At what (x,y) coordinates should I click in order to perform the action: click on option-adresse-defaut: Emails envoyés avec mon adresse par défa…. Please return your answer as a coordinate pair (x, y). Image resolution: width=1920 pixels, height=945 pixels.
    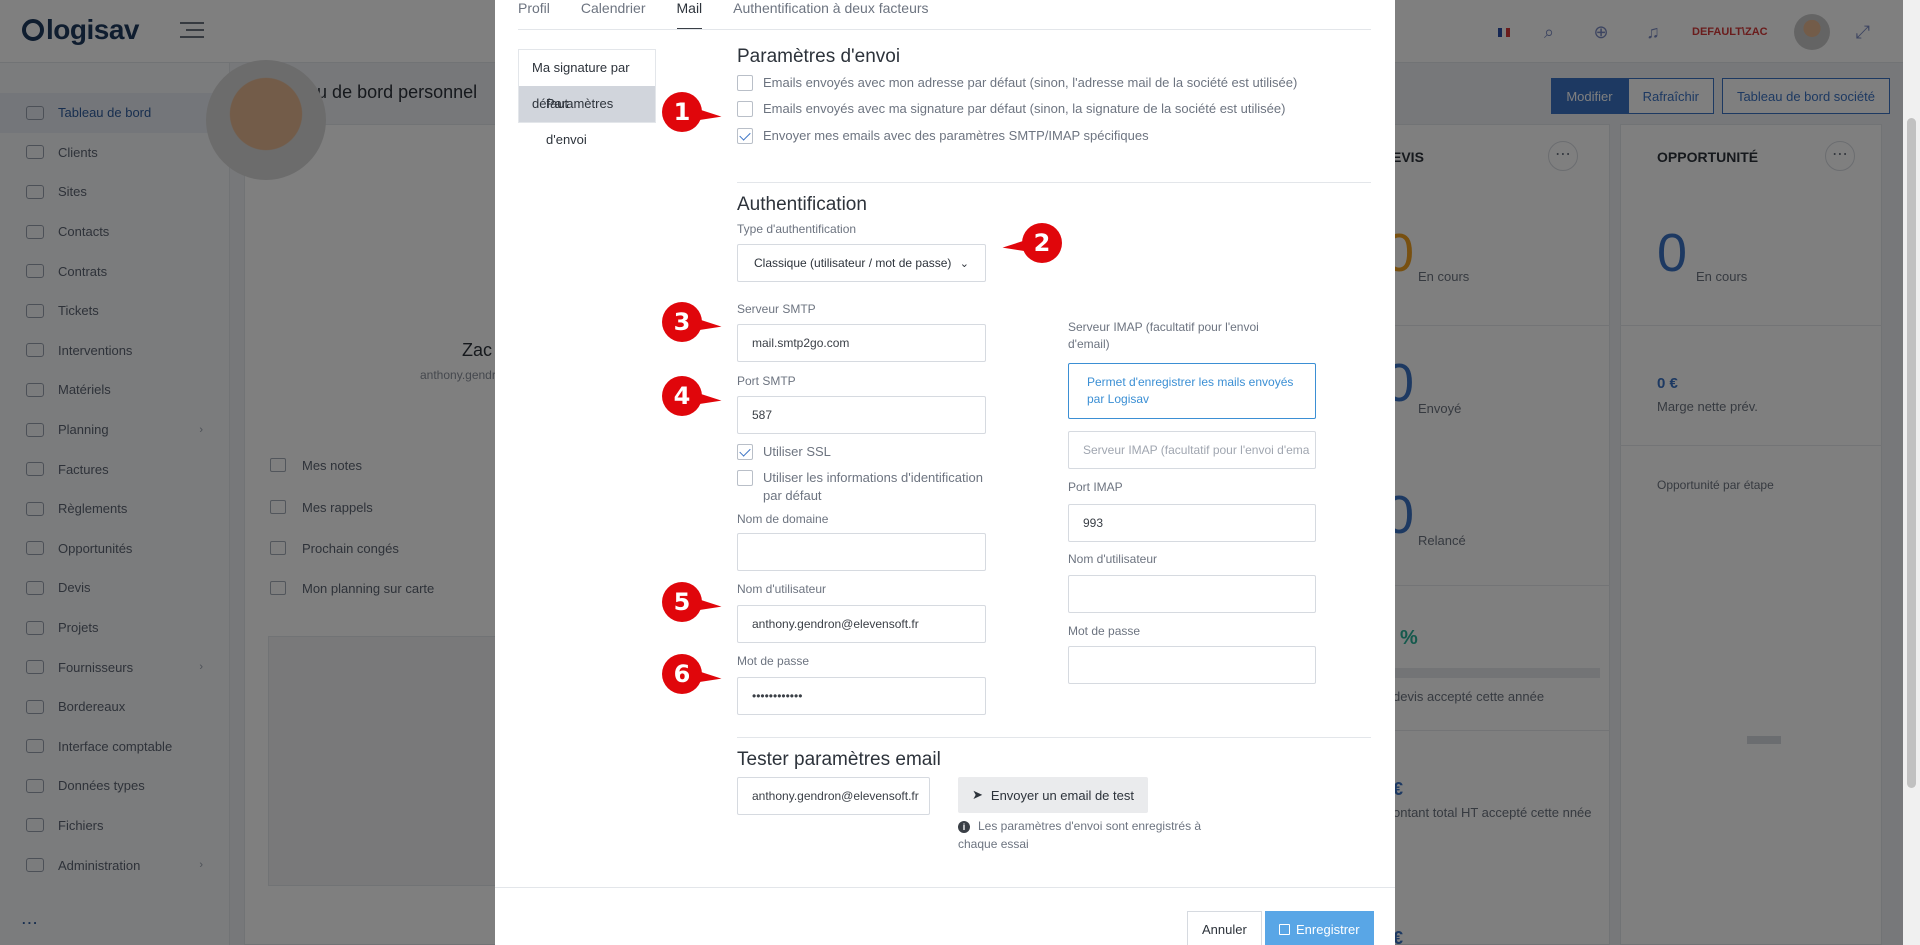
    Looking at the image, I should click on (1017, 83).